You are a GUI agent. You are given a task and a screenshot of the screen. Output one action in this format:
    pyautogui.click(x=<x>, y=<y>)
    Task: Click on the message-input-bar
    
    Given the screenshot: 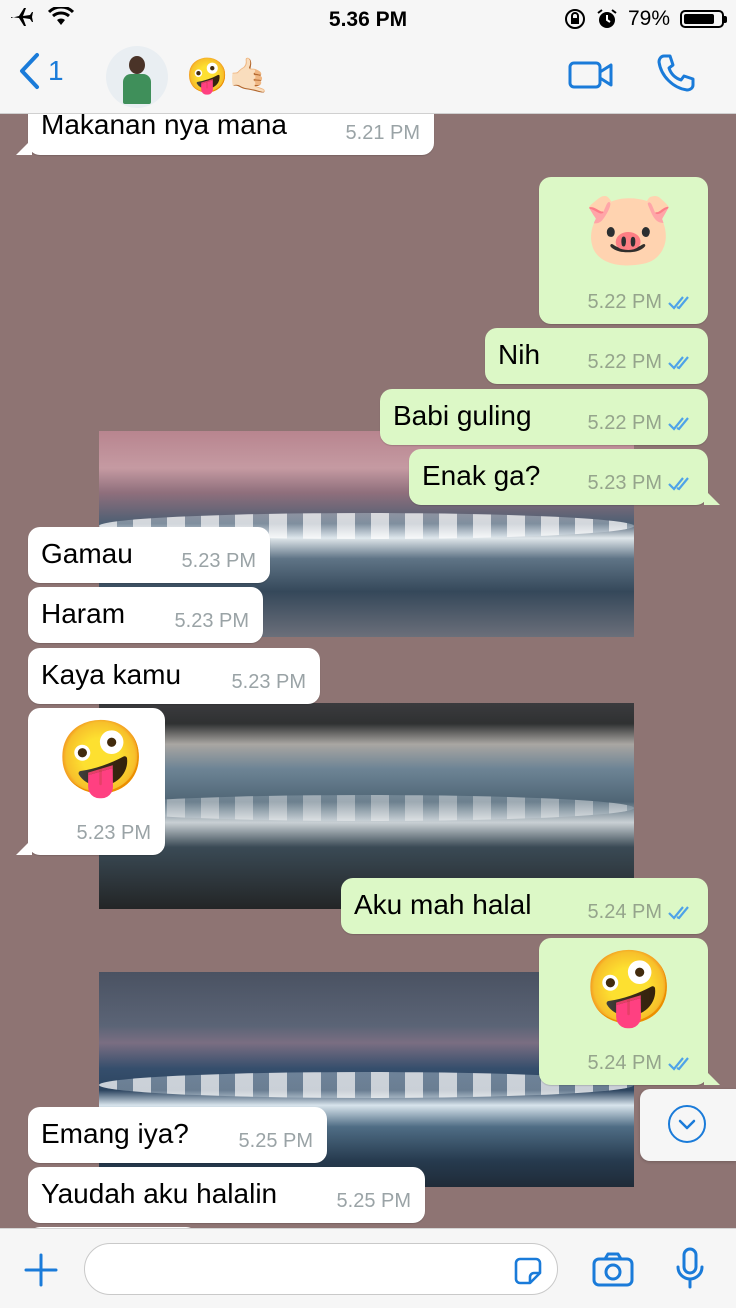 What is the action you would take?
    pyautogui.click(x=368, y=1268)
    